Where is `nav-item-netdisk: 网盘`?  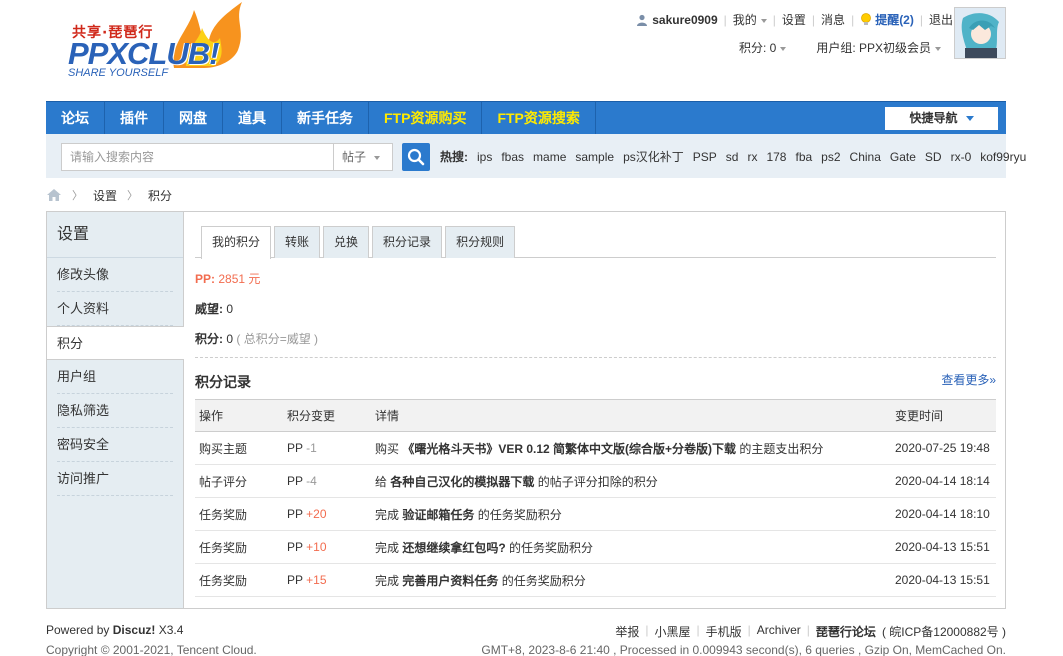
nav-item-netdisk: 网盘 is located at coordinates (193, 118).